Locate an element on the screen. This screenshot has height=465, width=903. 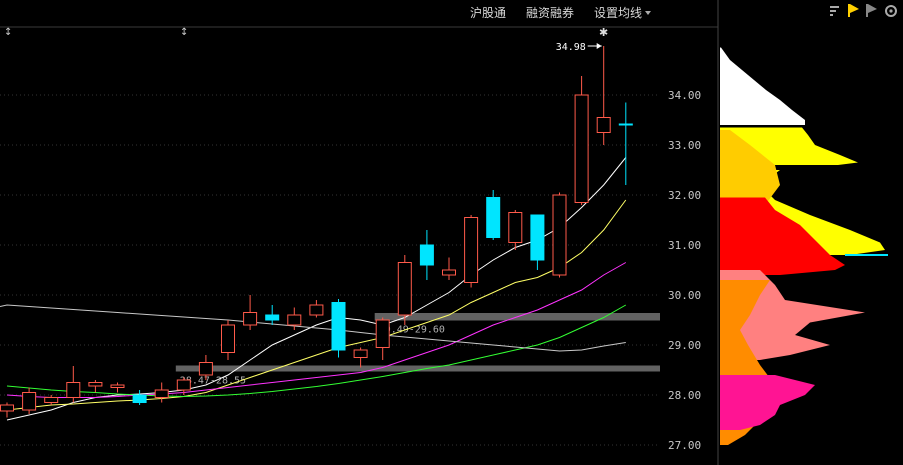
updown-marker-mid: ↕ is located at coordinates (184, 32).